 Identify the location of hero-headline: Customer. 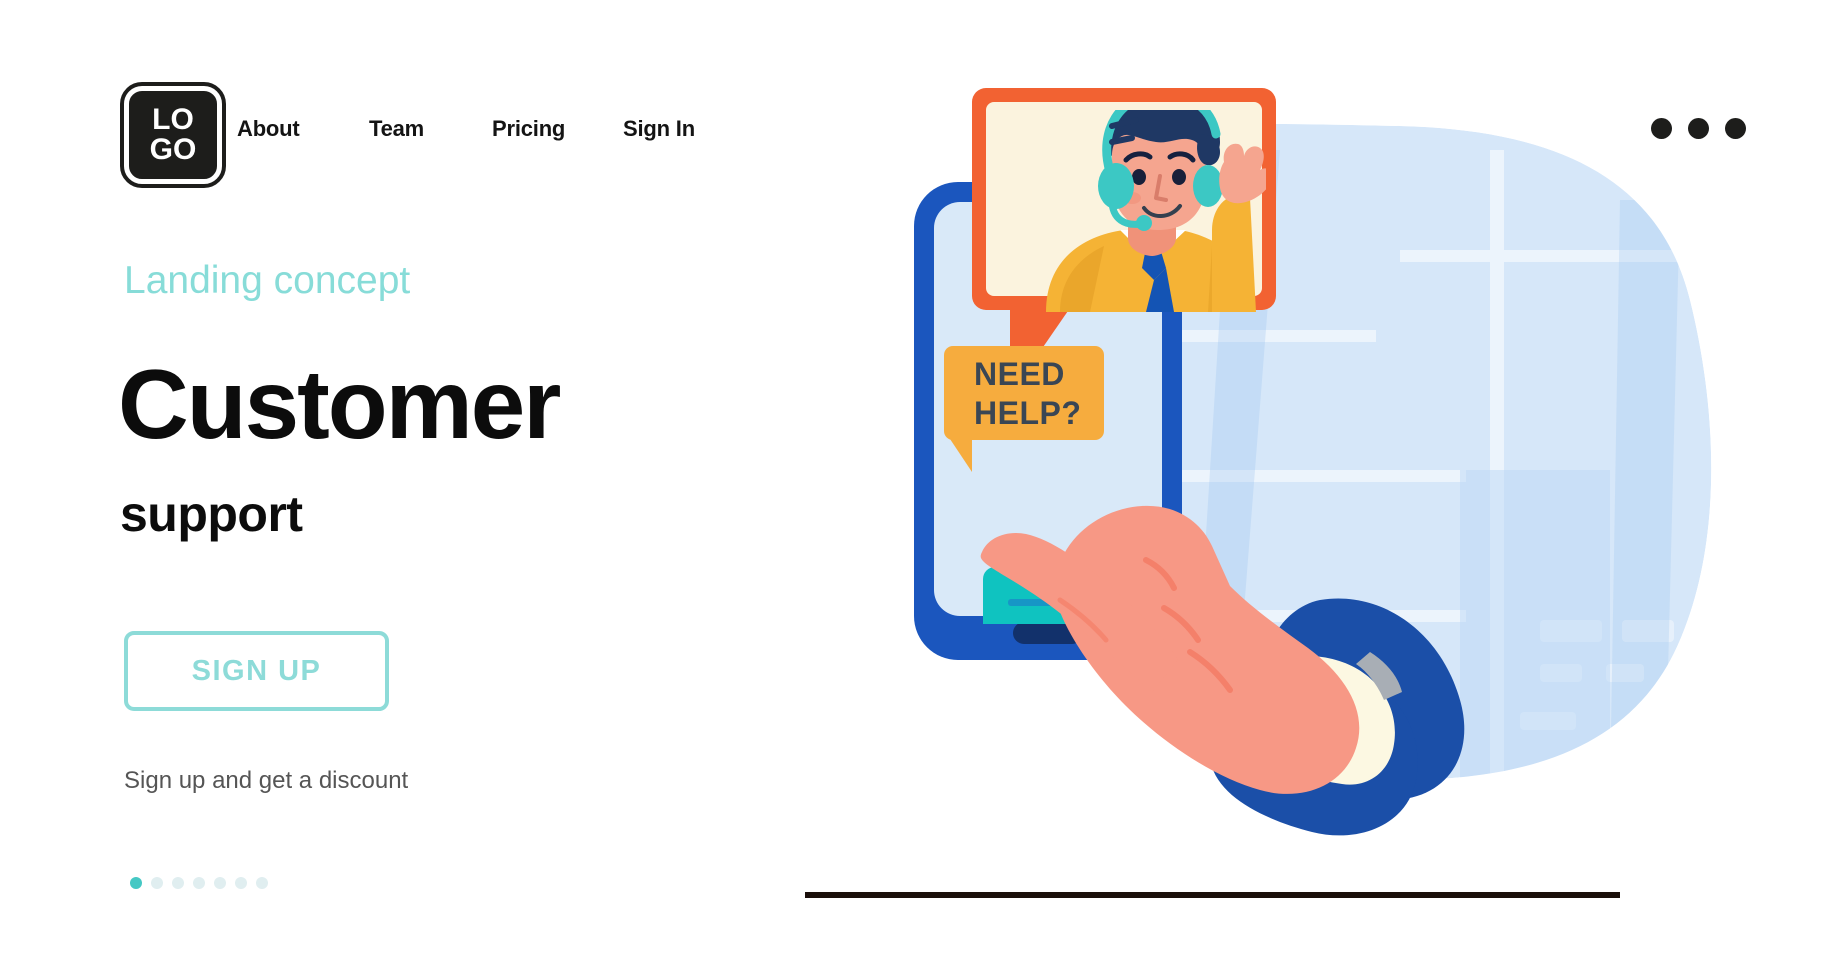
(339, 404).